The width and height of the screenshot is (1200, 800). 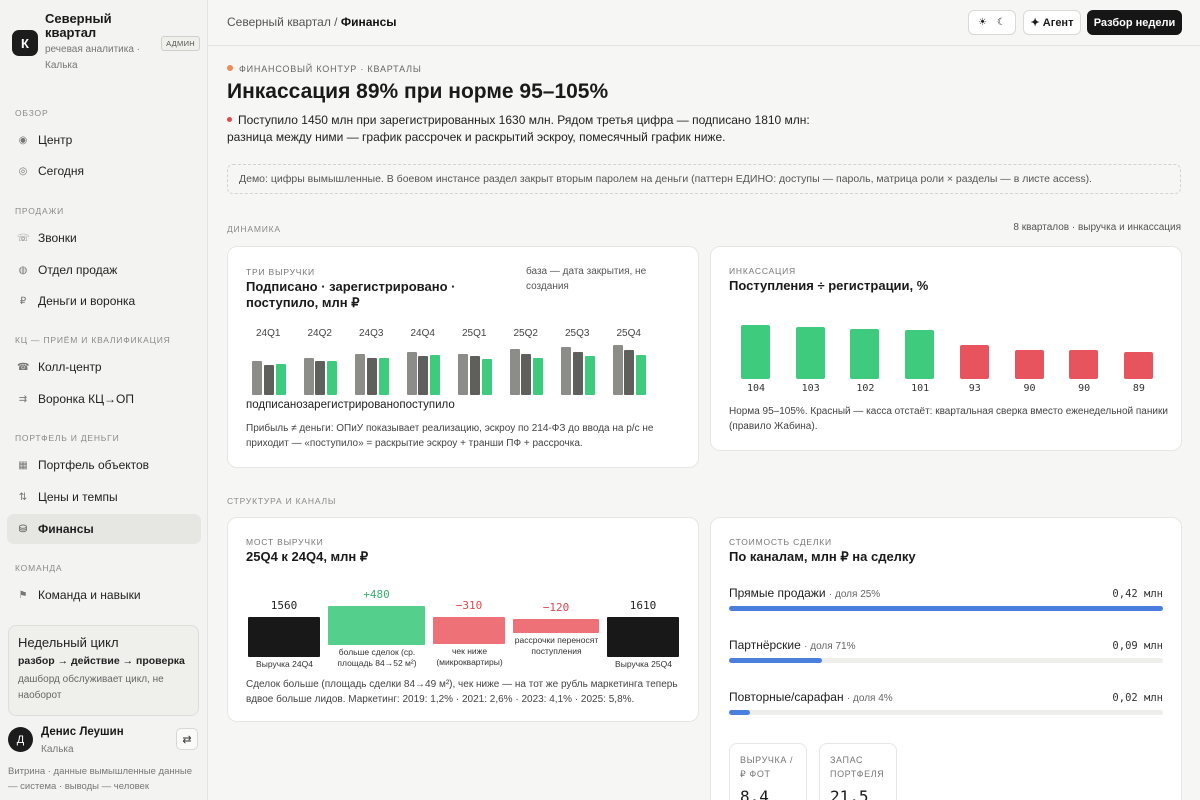 I want to click on kpi-label: ВЫРУЧКА / ₽ ФОТ, so click(x=767, y=767).